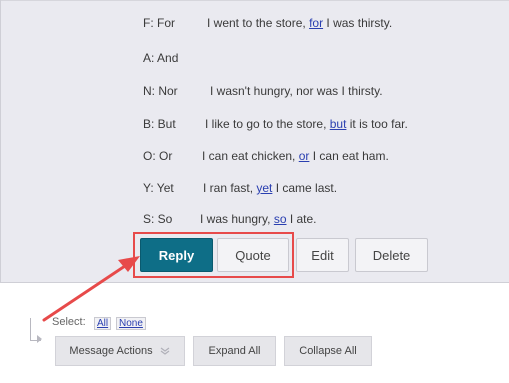 This screenshot has height=383, width=509. What do you see at coordinates (264, 188) in the screenshot?
I see `conjunction-link: yet` at bounding box center [264, 188].